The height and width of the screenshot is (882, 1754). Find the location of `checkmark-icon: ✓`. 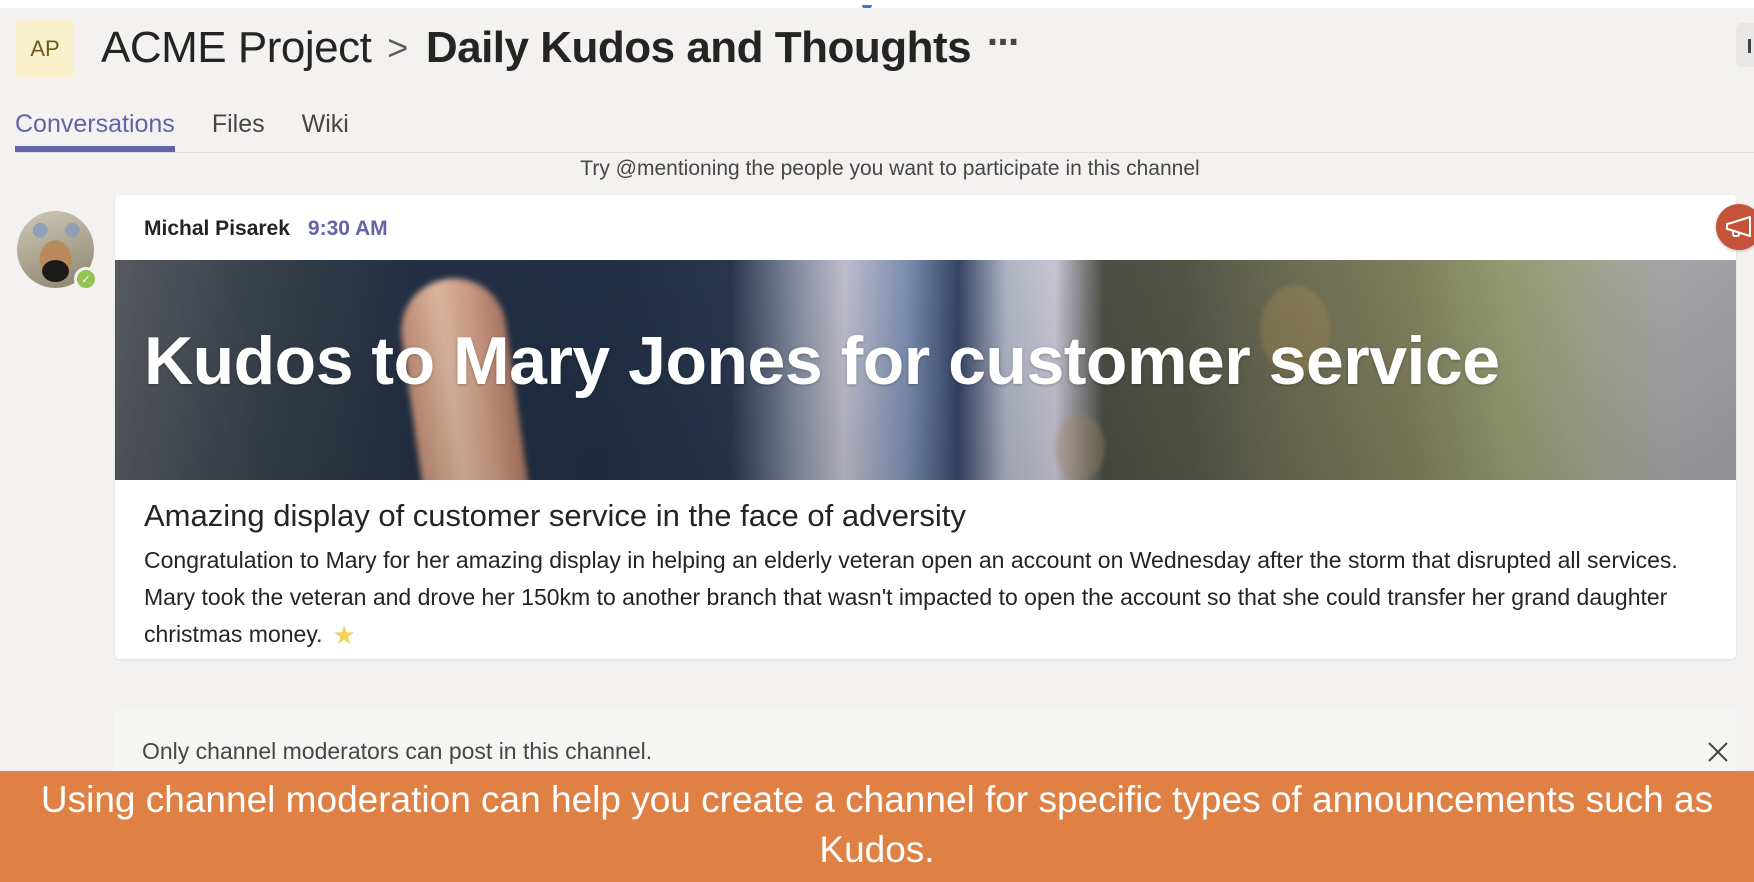

checkmark-icon: ✓ is located at coordinates (86, 279).